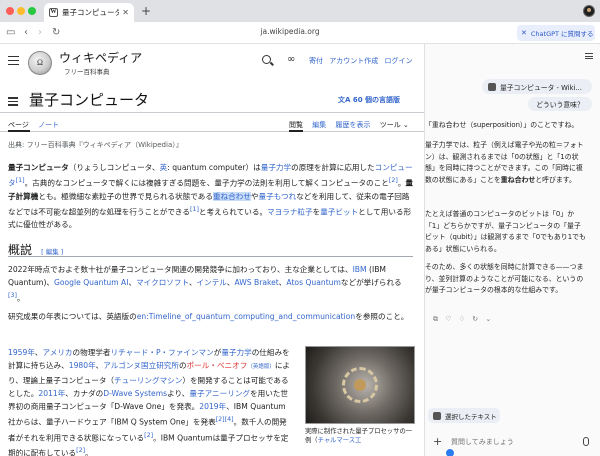 This screenshot has width=600, height=456. What do you see at coordinates (333, 167) in the screenshot?
I see `text: の原理を計算に応用した` at bounding box center [333, 167].